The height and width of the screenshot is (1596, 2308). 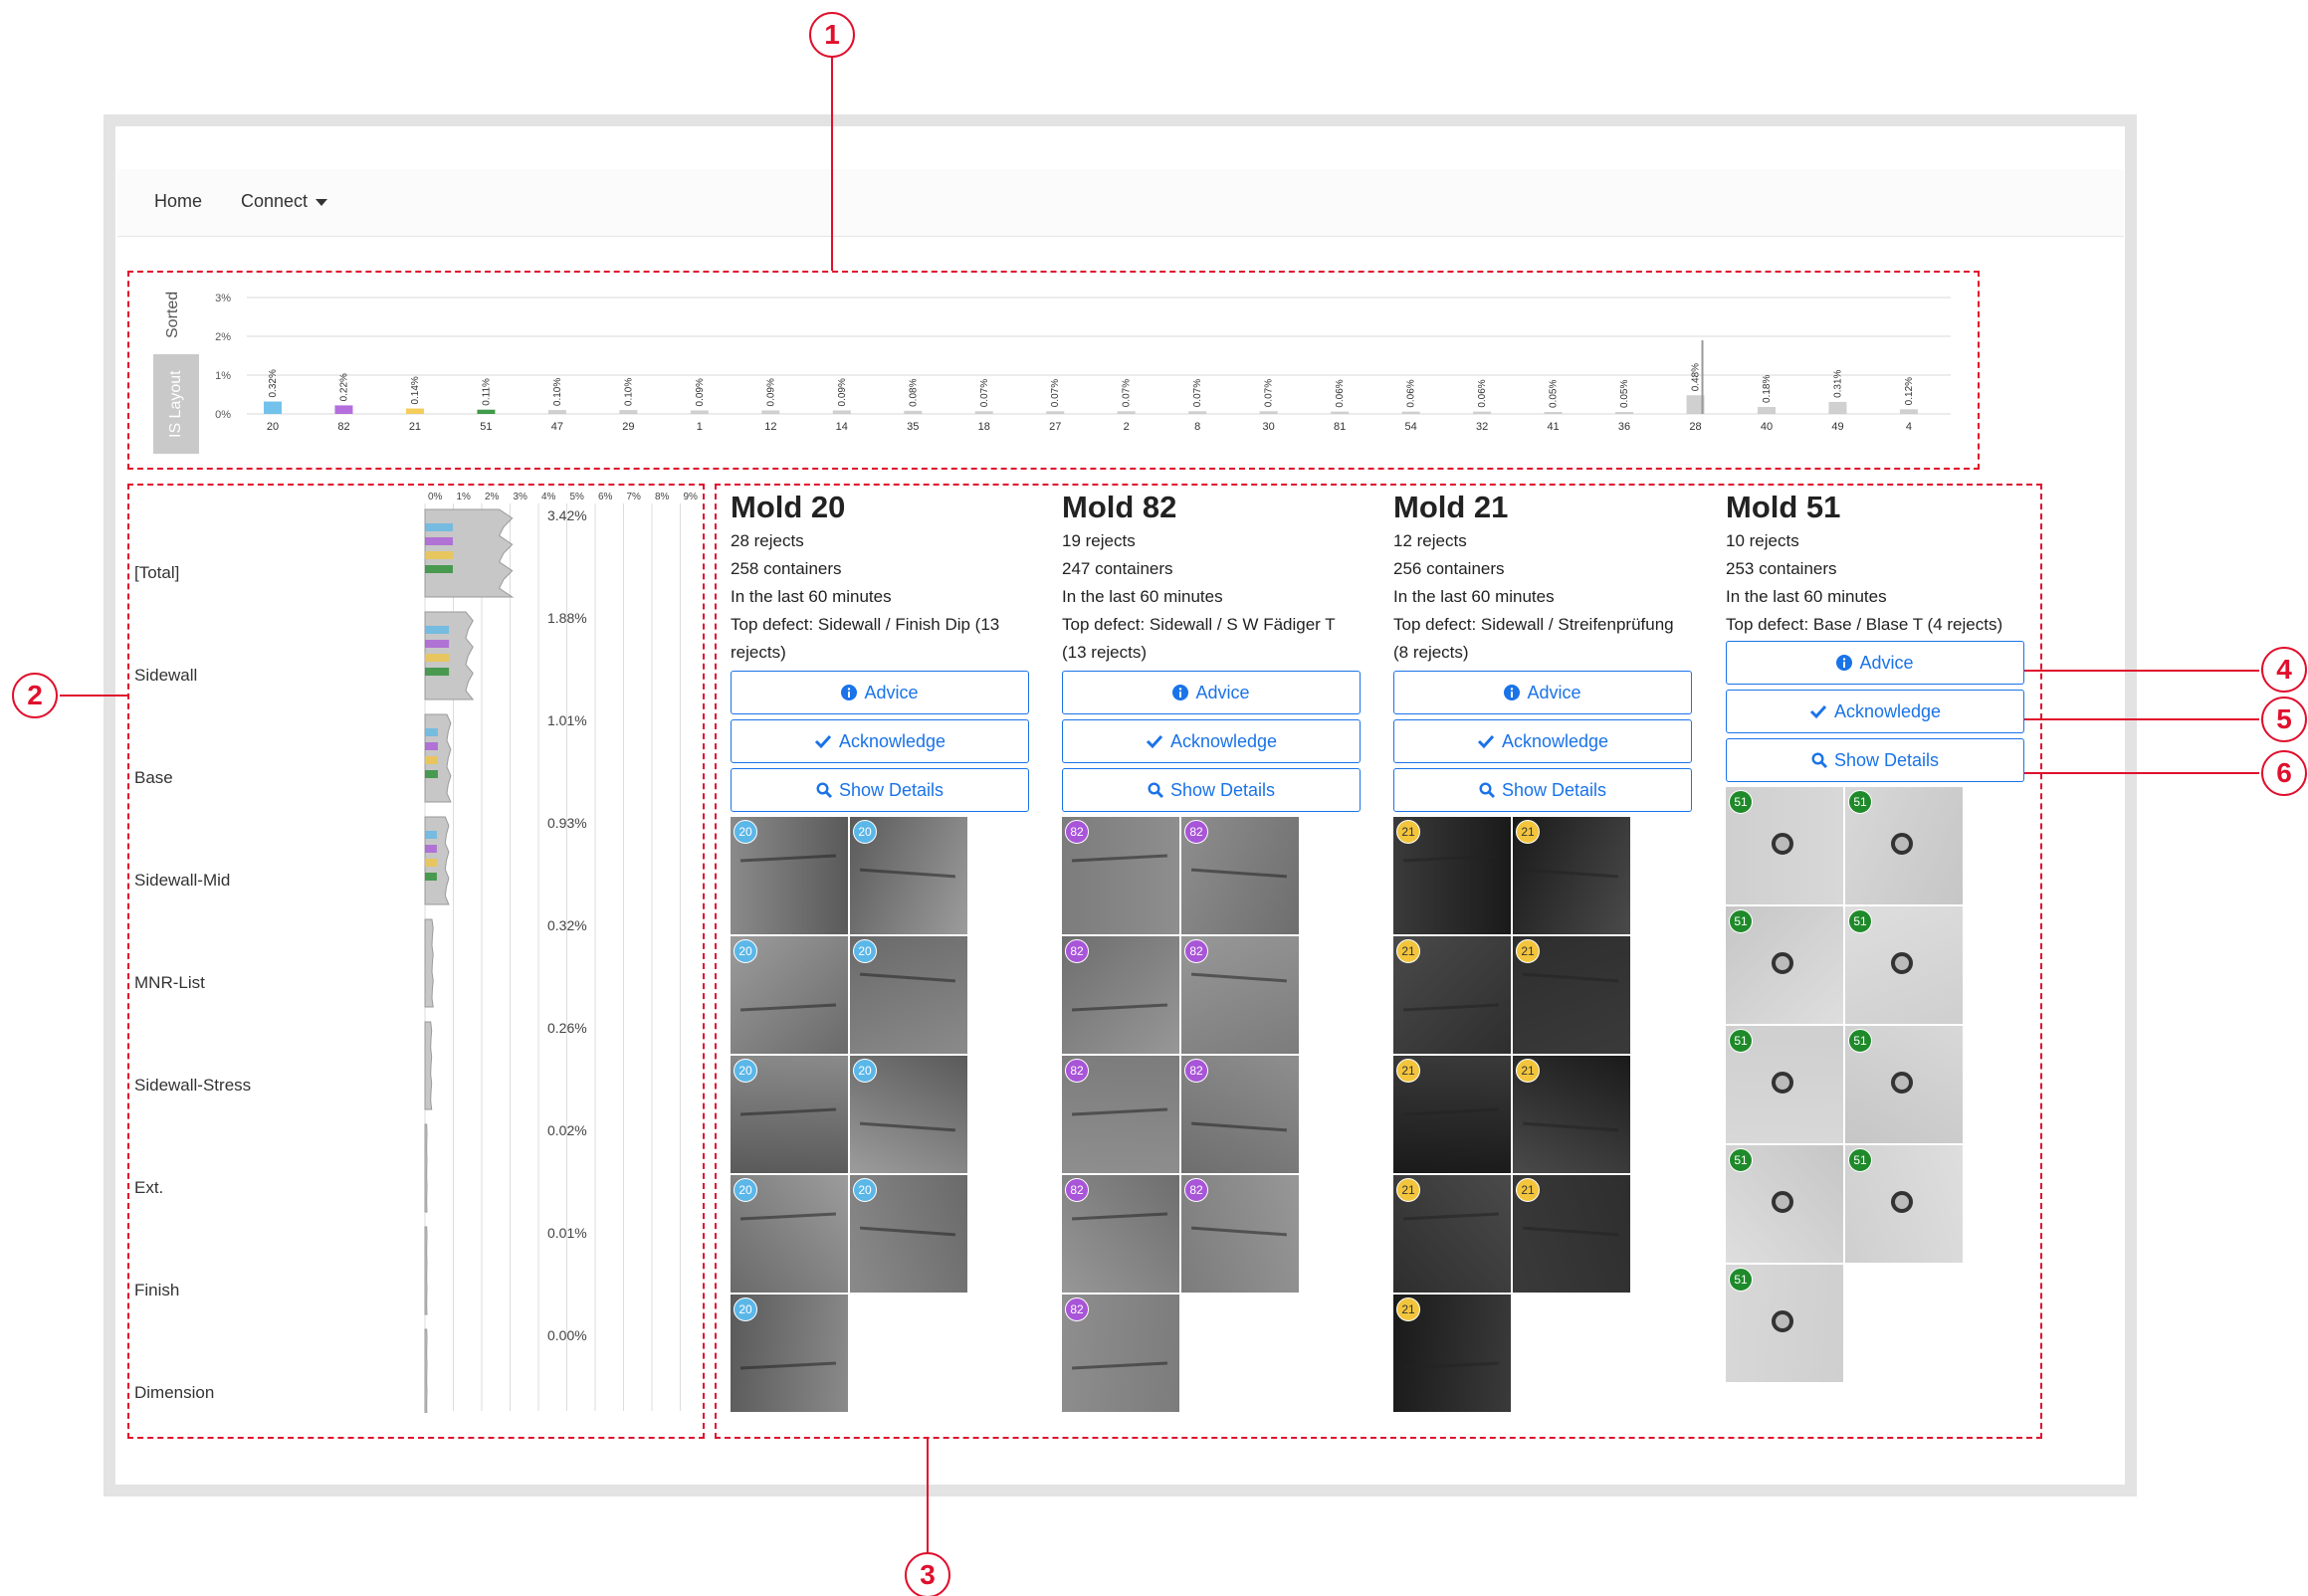 I want to click on defect-category-label: Ext., so click(x=148, y=1188).